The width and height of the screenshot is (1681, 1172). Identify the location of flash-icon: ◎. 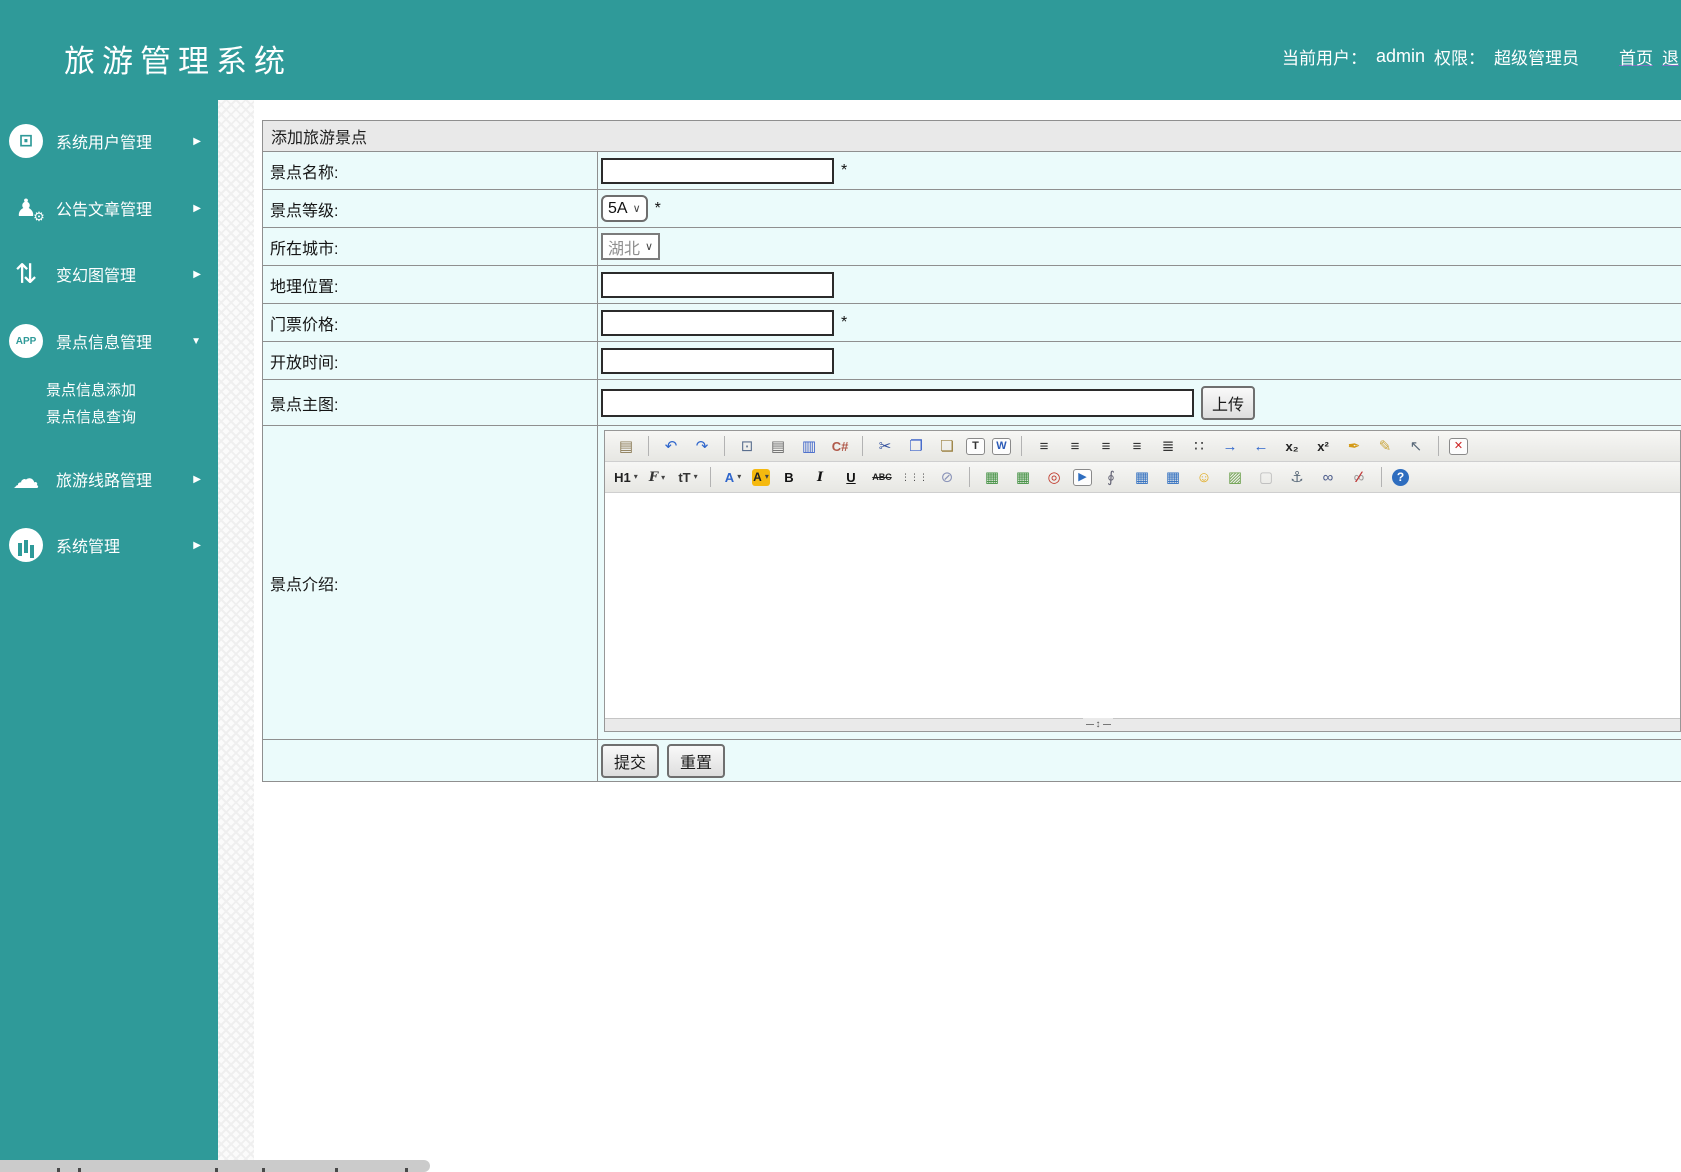
(1054, 477).